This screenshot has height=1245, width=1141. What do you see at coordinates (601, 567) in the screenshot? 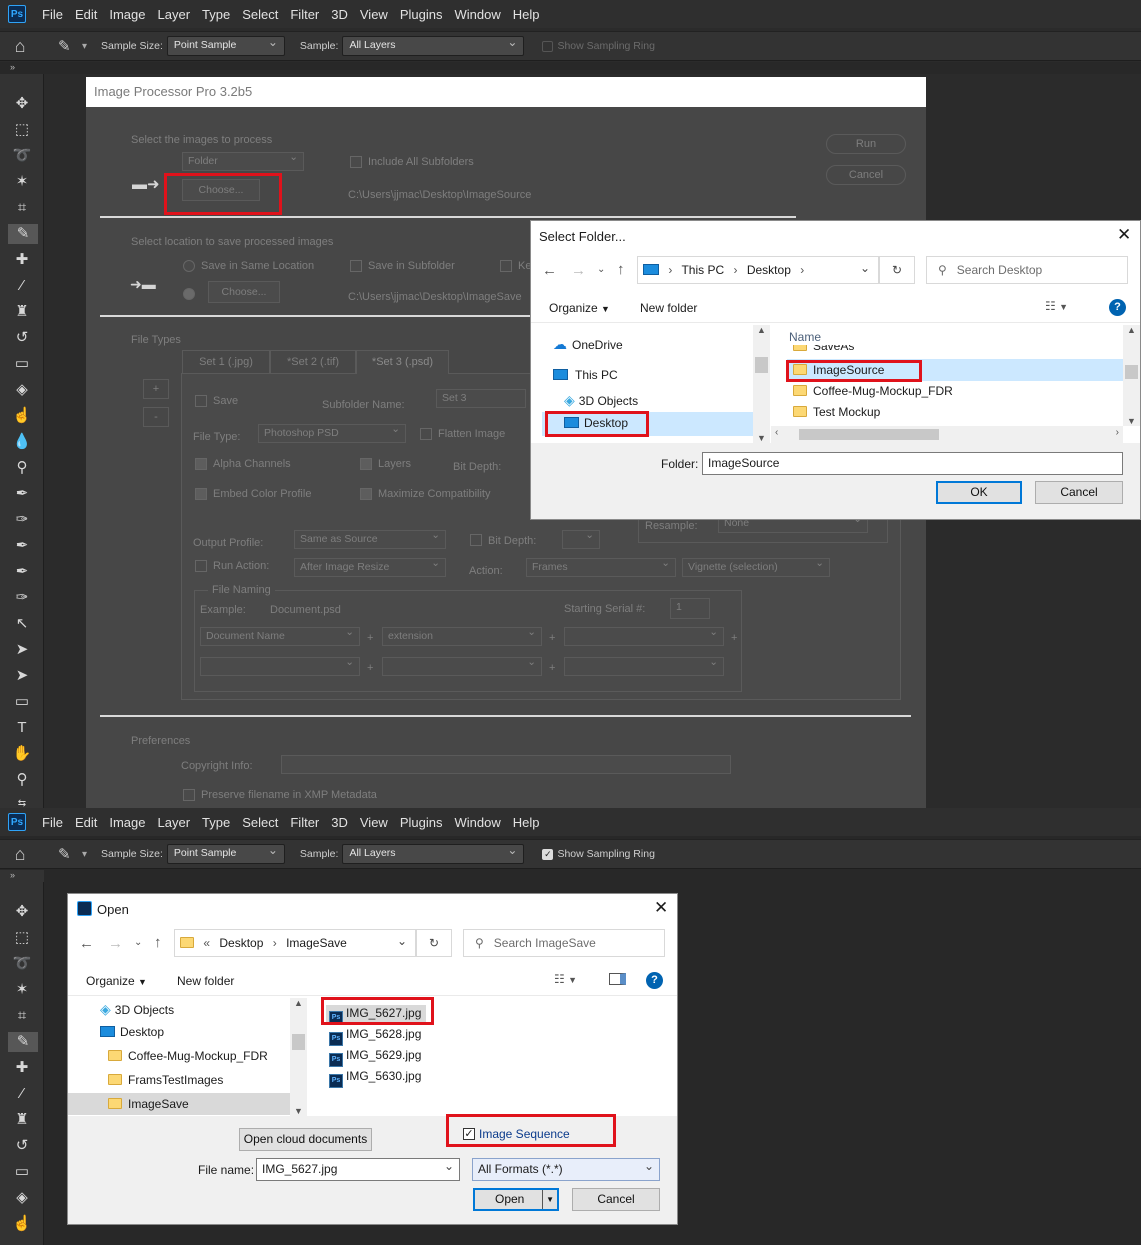
I see `action-set-dropdown: Frames` at bounding box center [601, 567].